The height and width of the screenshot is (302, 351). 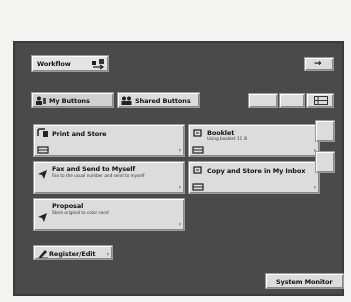 I want to click on tab-shared-buttons: Shared Buttons, so click(x=158, y=100).